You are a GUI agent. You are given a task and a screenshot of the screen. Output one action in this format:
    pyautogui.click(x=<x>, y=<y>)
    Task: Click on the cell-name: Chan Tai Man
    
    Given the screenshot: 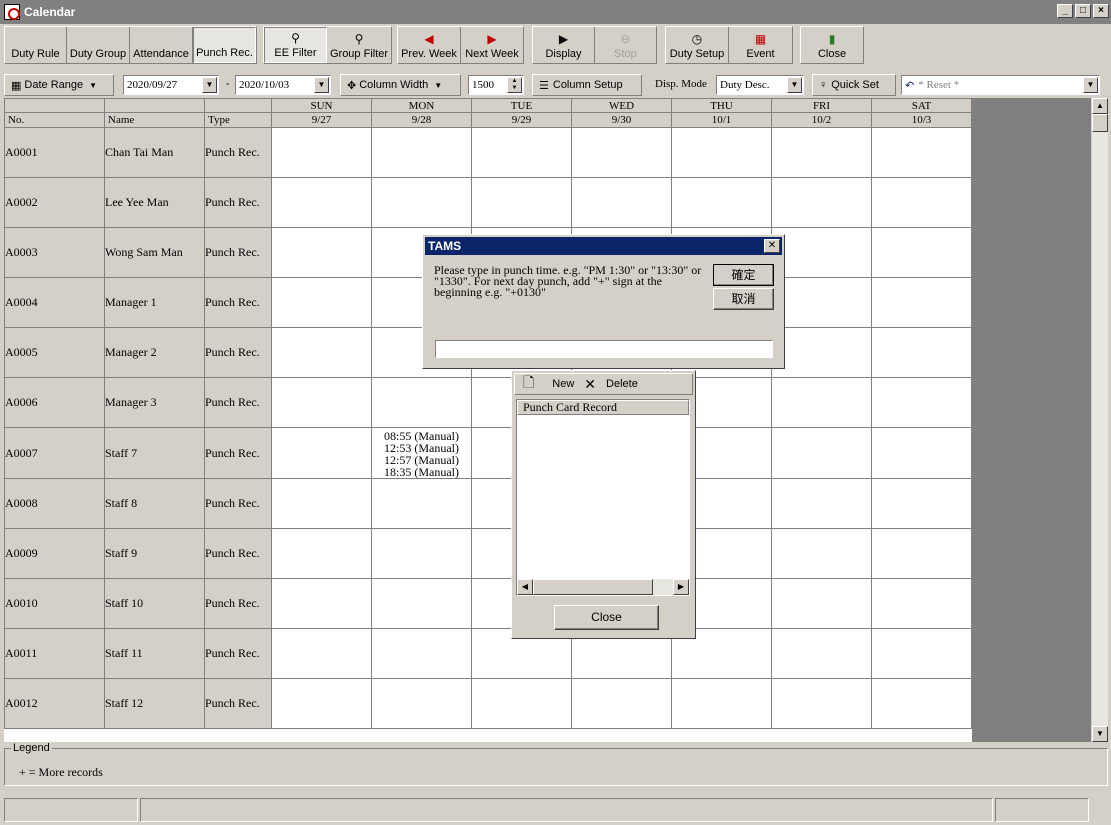 What is the action you would take?
    pyautogui.click(x=154, y=152)
    